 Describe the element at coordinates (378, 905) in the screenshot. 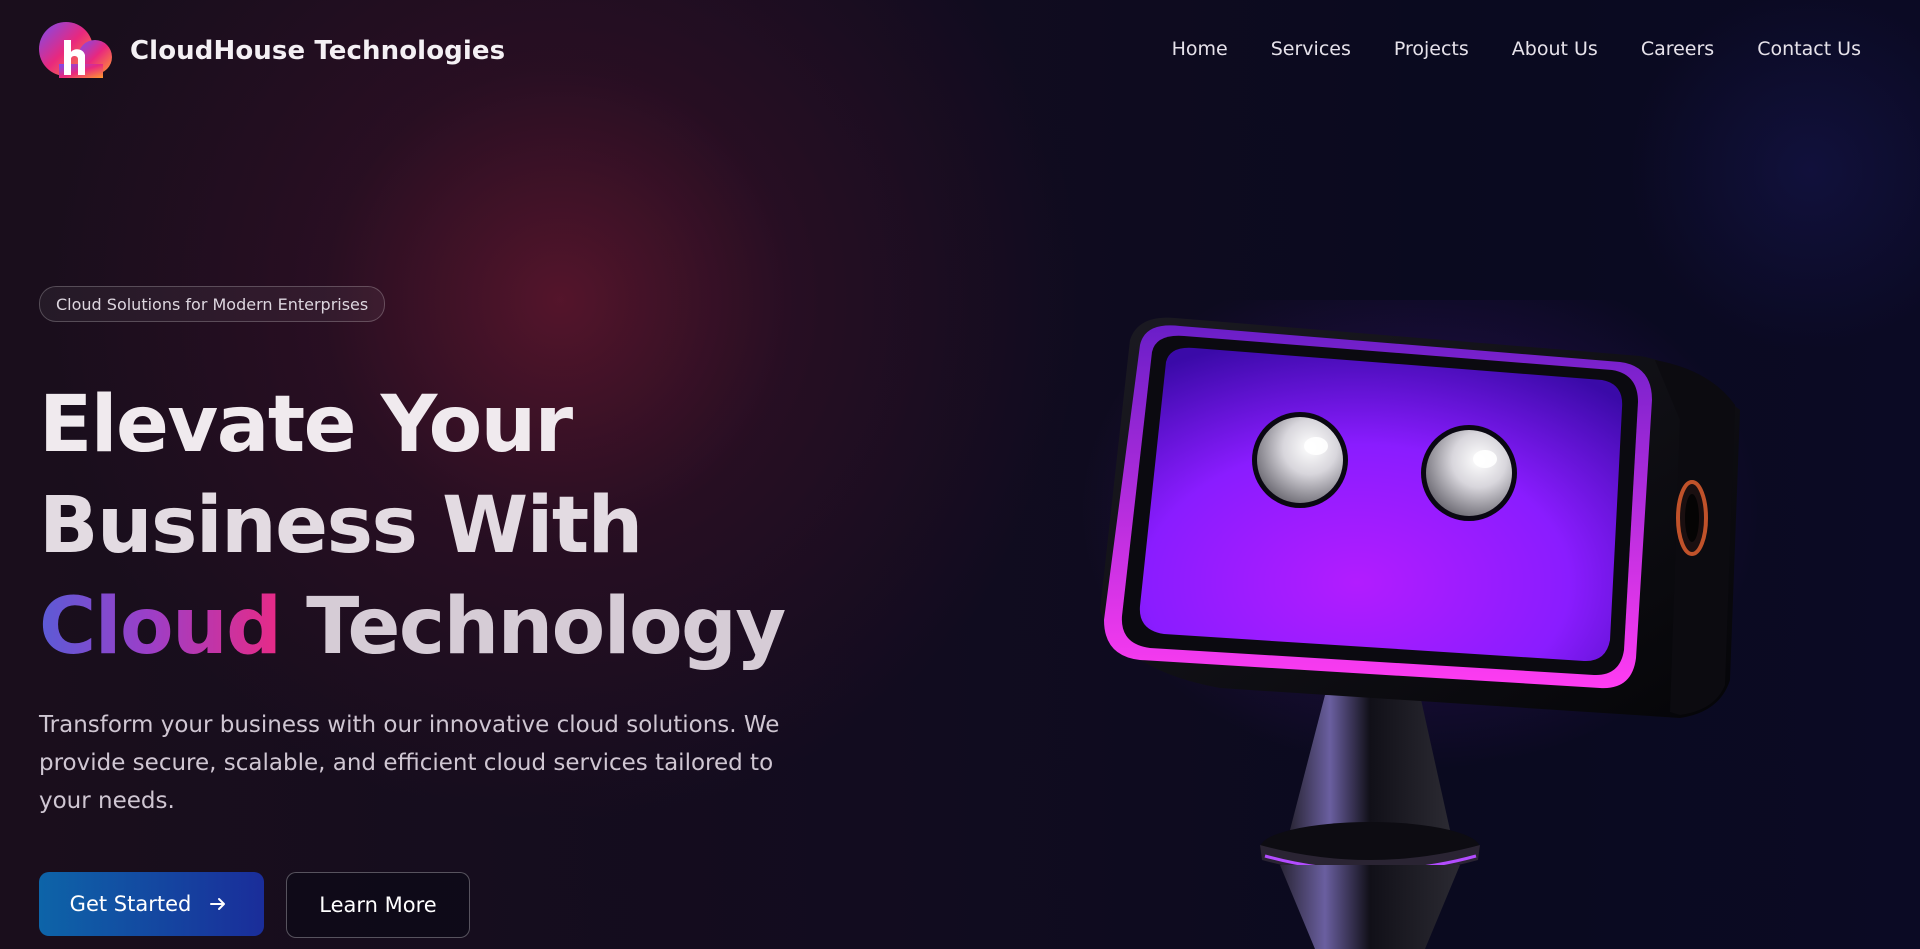

I see `learn-more-button: Learn More` at that location.